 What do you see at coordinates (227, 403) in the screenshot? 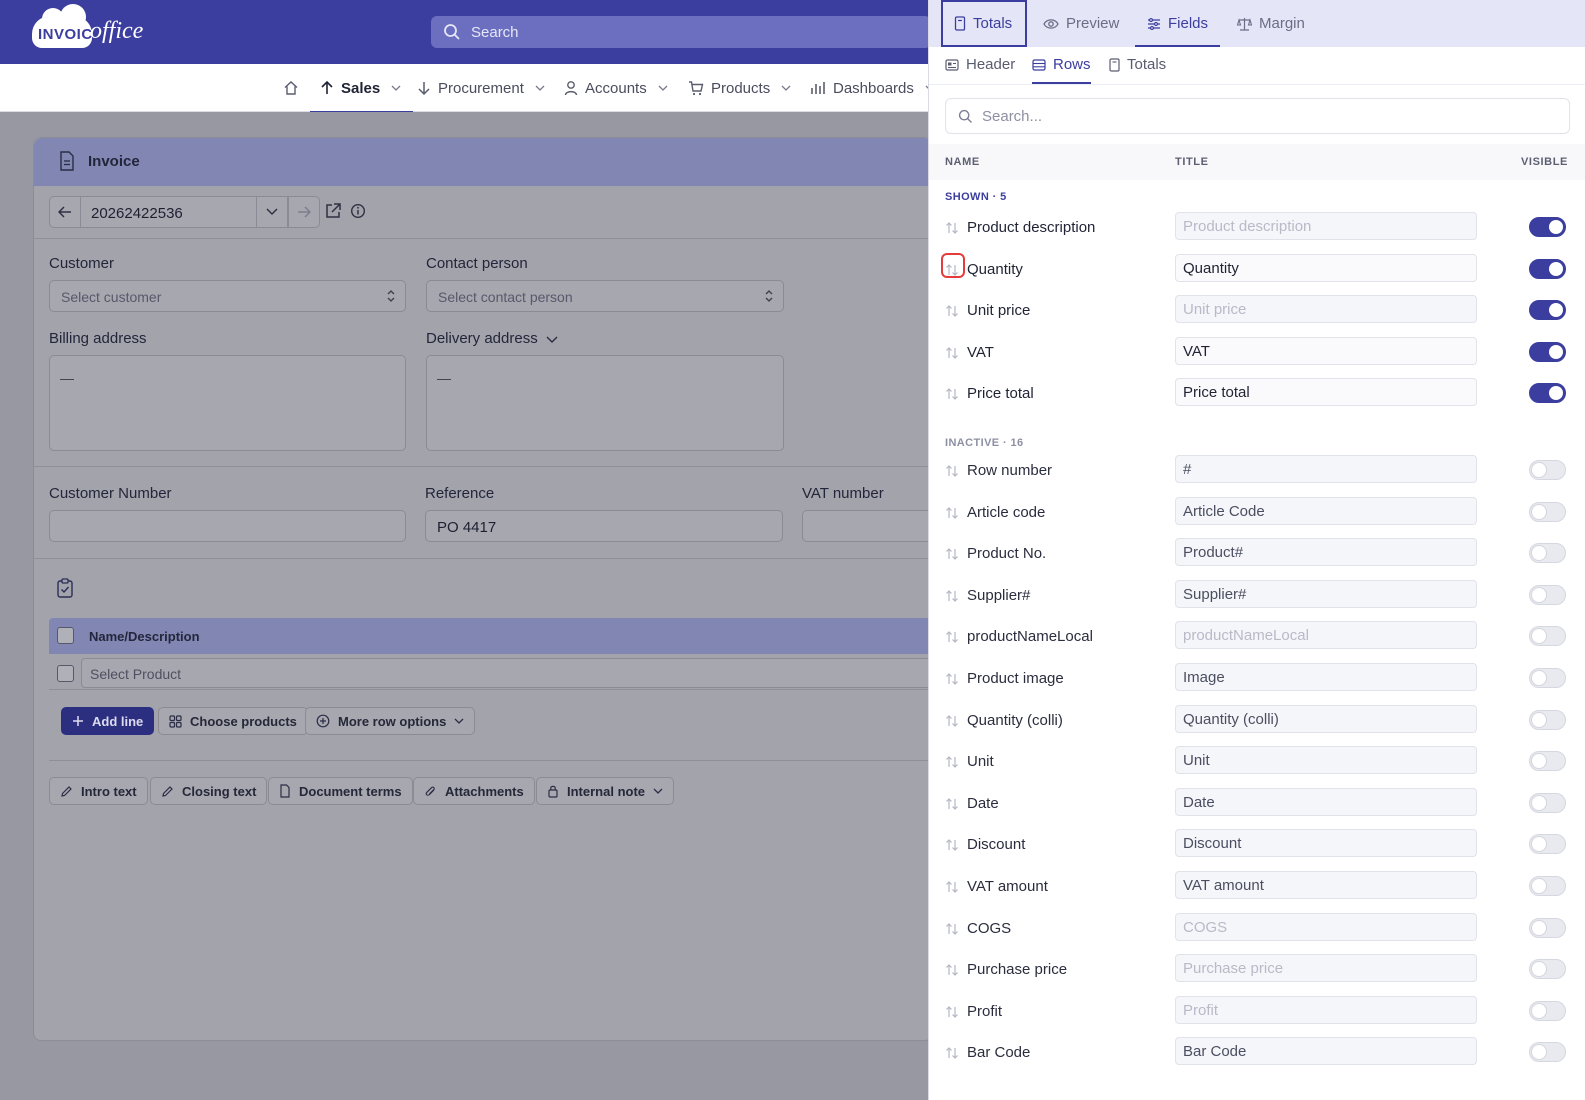
I see `billing-address-field: —` at bounding box center [227, 403].